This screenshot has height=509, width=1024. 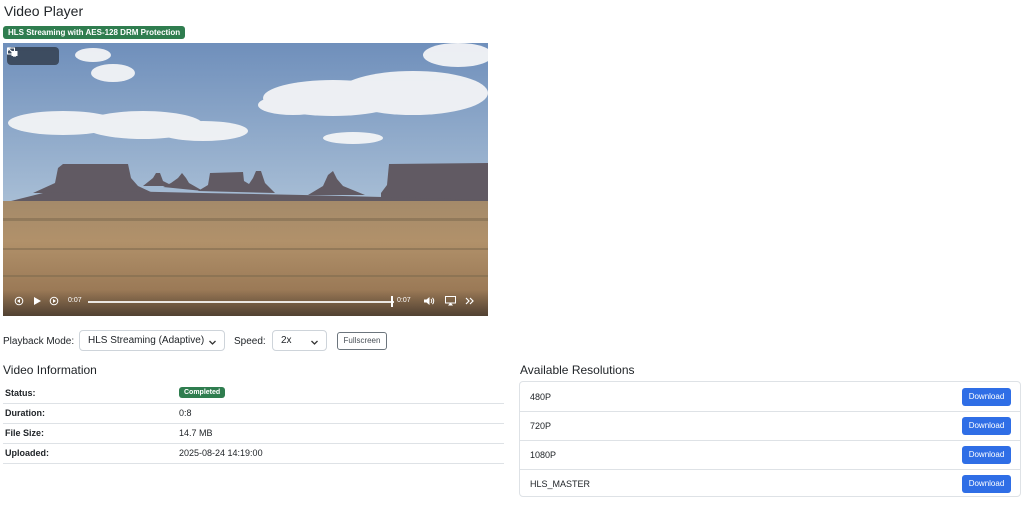 I want to click on info-value: 0:8, so click(x=185, y=413).